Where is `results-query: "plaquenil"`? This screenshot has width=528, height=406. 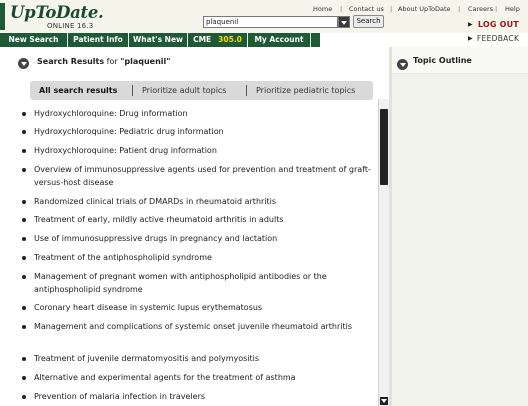 results-query: "plaquenil" is located at coordinates (145, 61).